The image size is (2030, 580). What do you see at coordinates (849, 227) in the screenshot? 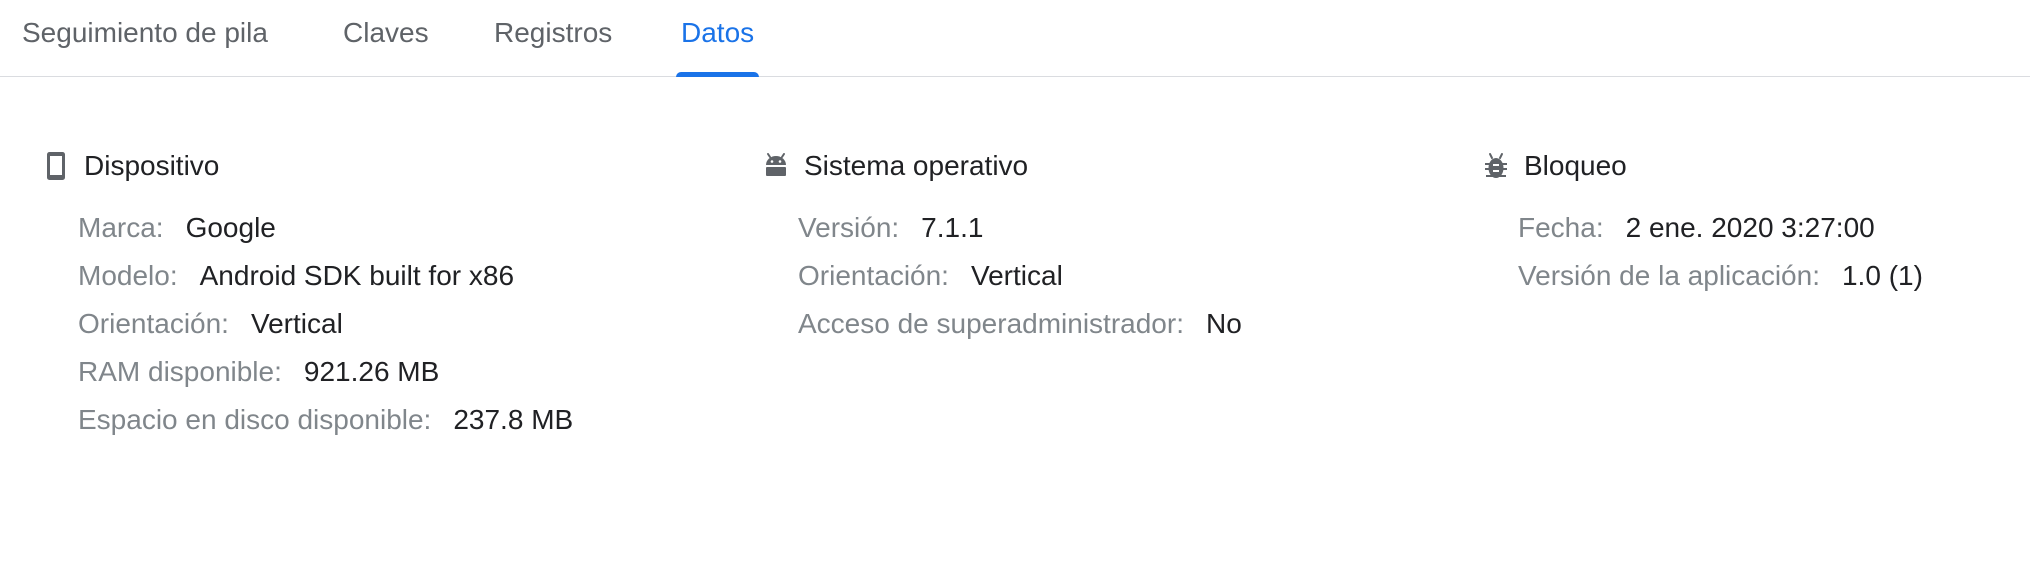
I see `os-version-label: Versión:` at bounding box center [849, 227].